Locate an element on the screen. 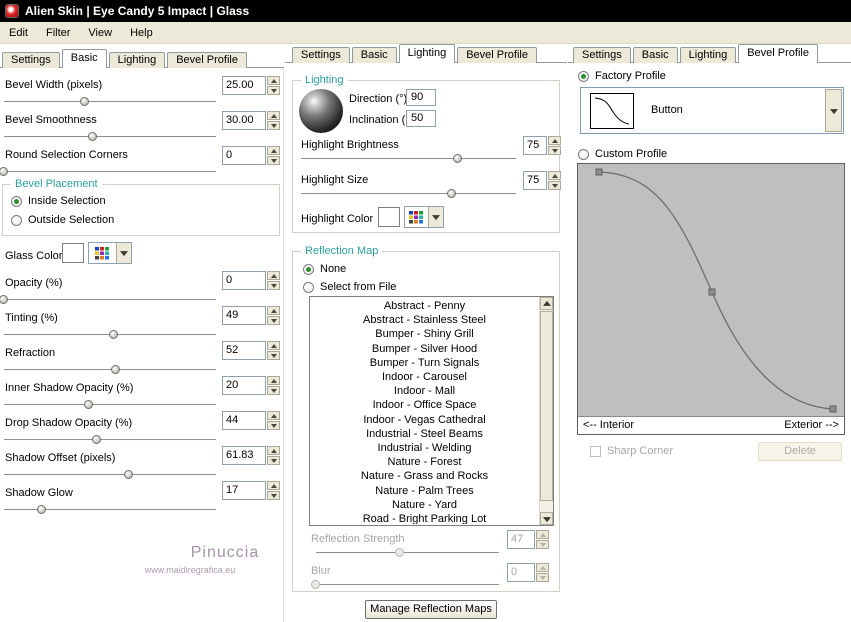 This screenshot has width=851, height=622. middle-tab-lighting: Lighting is located at coordinates (427, 53).